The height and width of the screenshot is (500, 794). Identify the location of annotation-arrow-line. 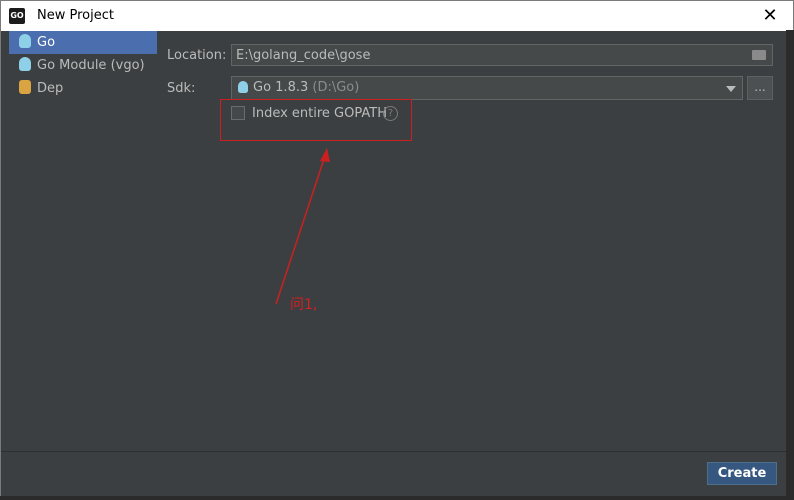
(300, 230).